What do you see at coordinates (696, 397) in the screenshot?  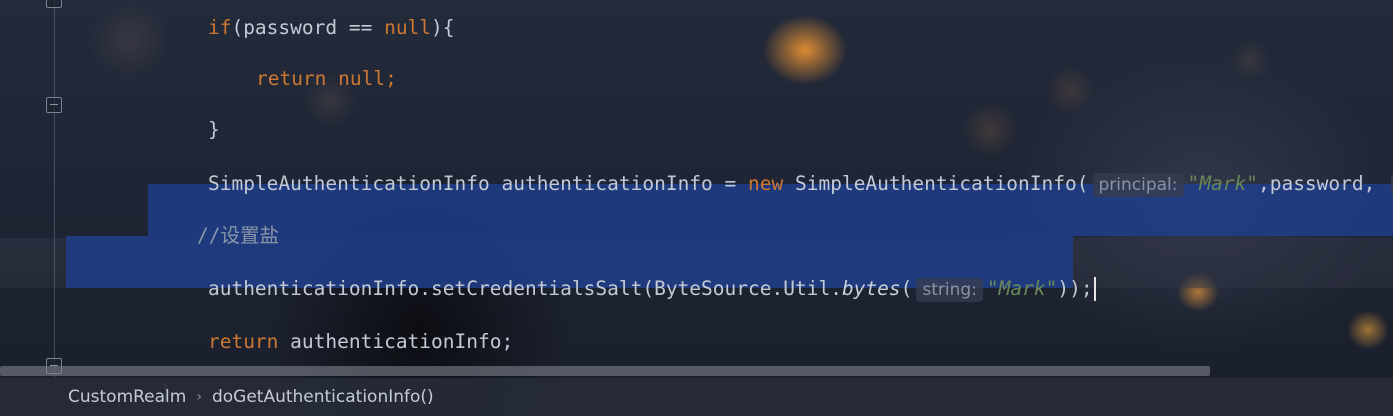 I see `breadcrumb: CustomRealm › doGetAuthenticationInfo()` at bounding box center [696, 397].